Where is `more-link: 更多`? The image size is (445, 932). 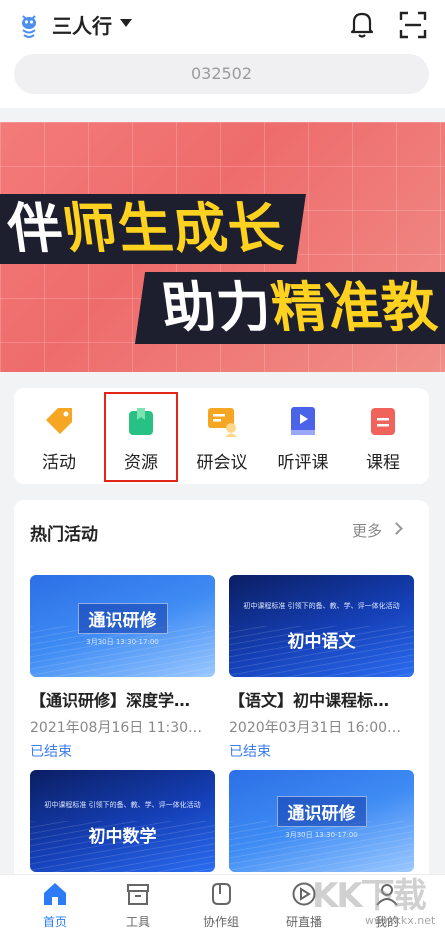 more-link: 更多 is located at coordinates (367, 530).